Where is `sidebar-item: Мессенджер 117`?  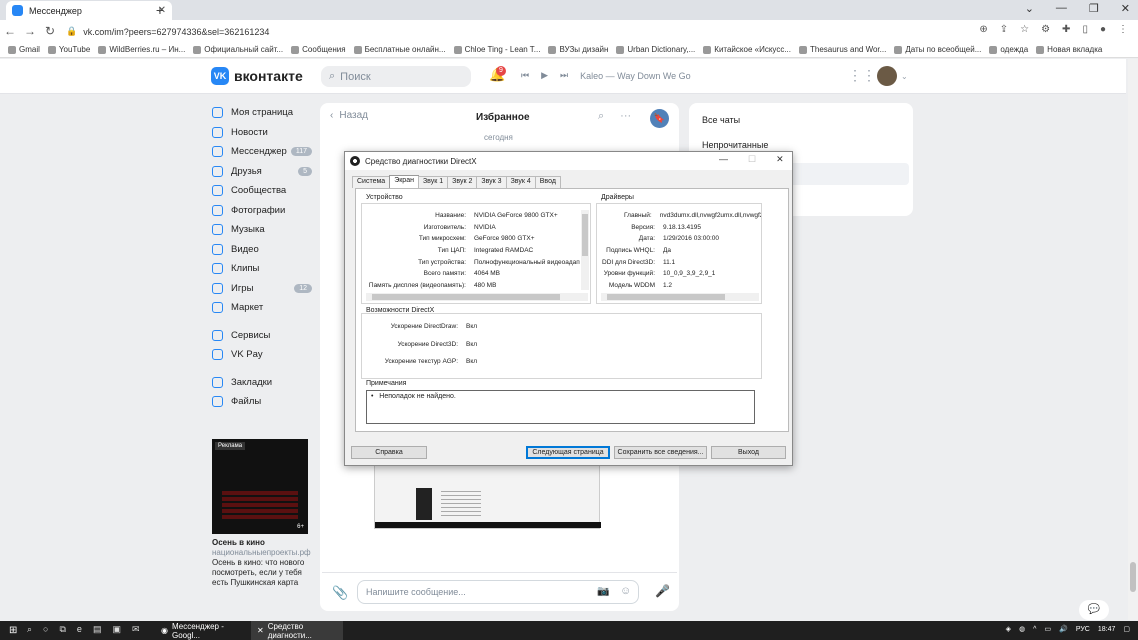
sidebar-item: Мессенджер 117 is located at coordinates (262, 152).